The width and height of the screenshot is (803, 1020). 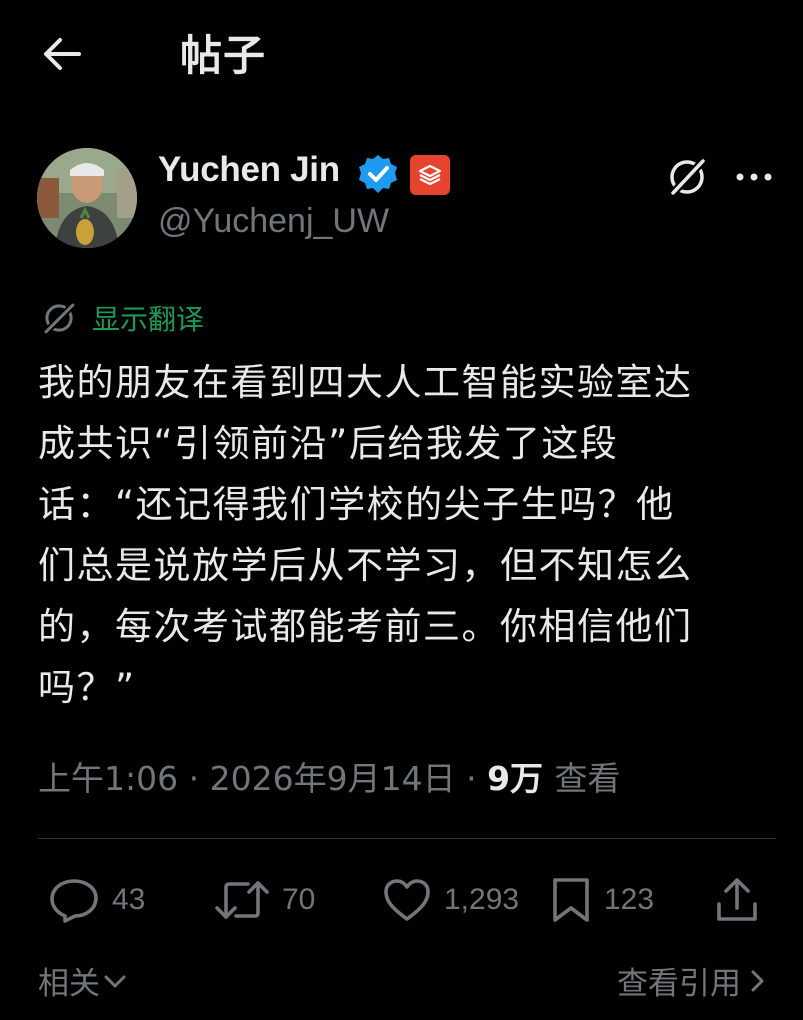 What do you see at coordinates (59, 318) in the screenshot?
I see `grok-translate-icon` at bounding box center [59, 318].